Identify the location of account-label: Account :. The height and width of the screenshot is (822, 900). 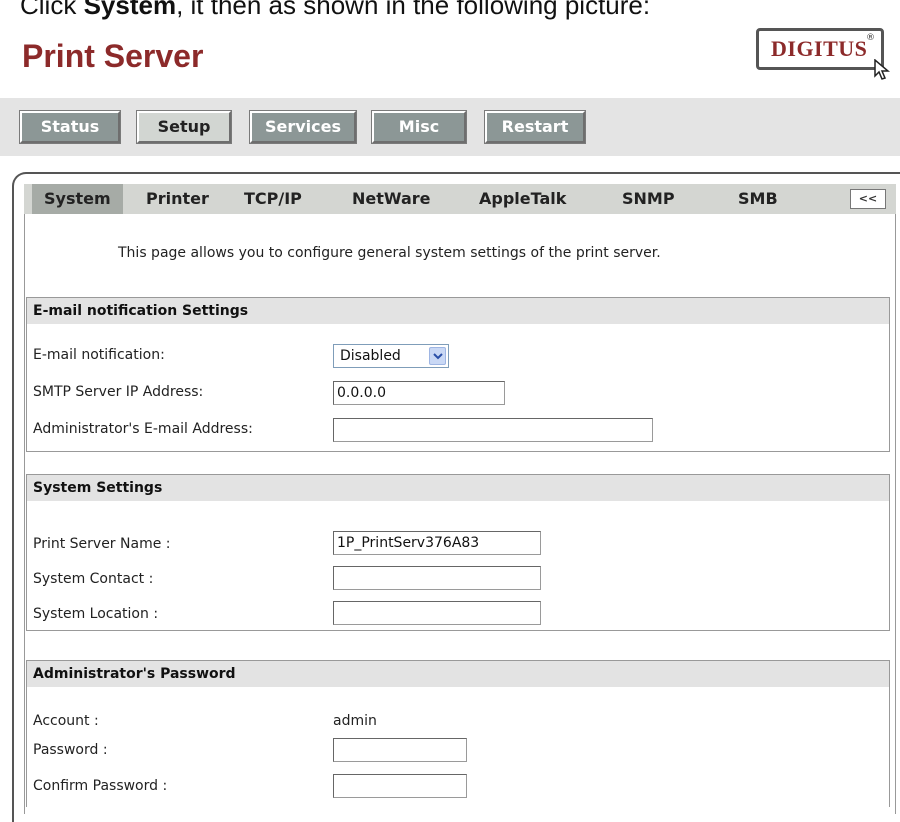
(66, 721).